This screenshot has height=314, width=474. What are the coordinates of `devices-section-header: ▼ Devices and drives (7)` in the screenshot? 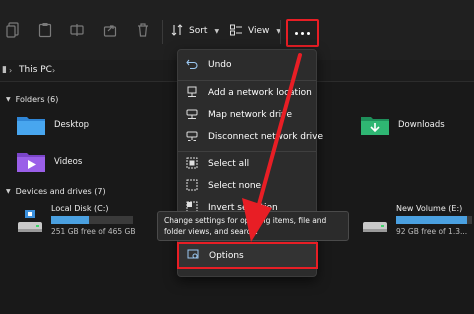 It's located at (56, 191).